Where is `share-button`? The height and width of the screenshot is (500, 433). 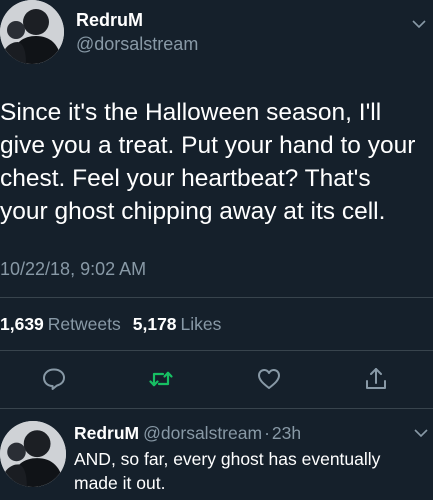 share-button is located at coordinates (376, 379).